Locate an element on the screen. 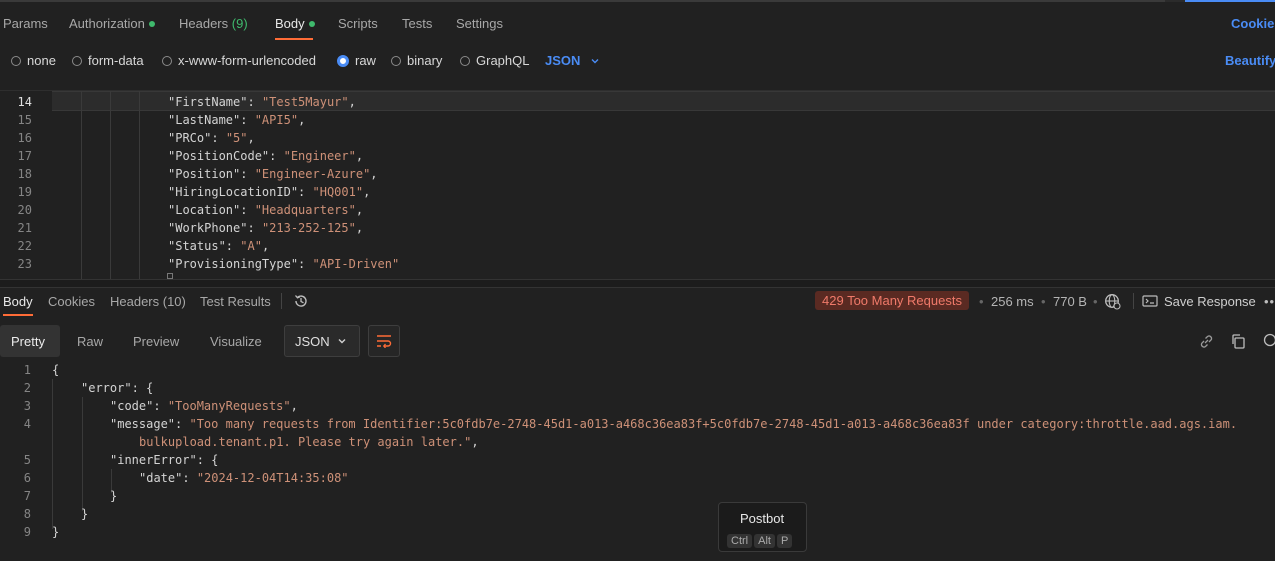 This screenshot has width=1275, height=561. json-value: "Engineer" is located at coordinates (319, 156).